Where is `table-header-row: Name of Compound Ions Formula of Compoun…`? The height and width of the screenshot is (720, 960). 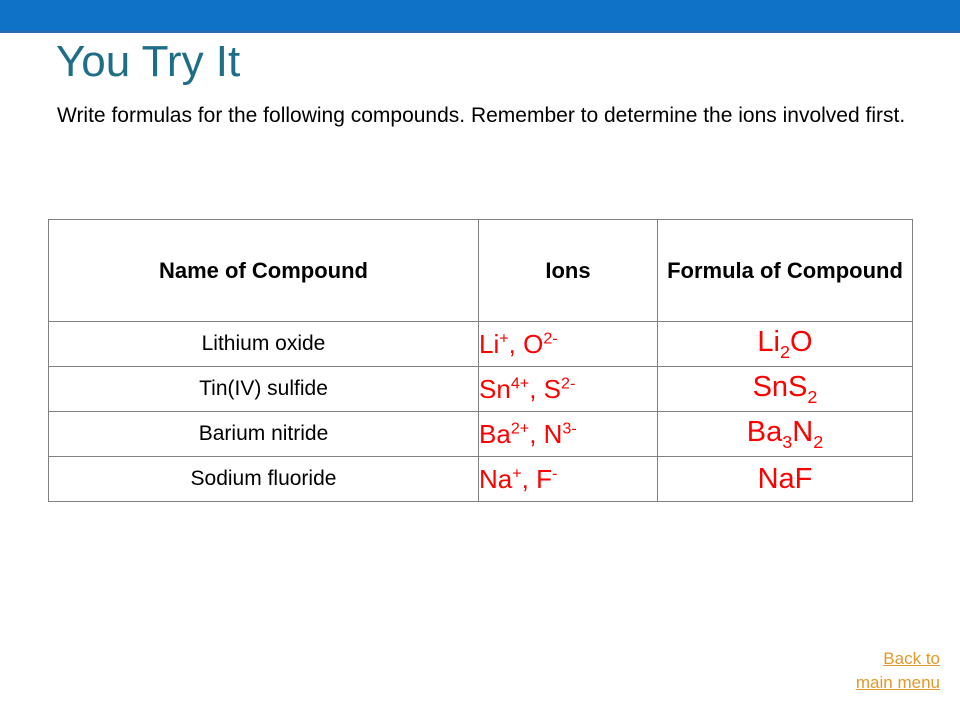 table-header-row: Name of Compound Ions Formula of Compoun… is located at coordinates (480, 270).